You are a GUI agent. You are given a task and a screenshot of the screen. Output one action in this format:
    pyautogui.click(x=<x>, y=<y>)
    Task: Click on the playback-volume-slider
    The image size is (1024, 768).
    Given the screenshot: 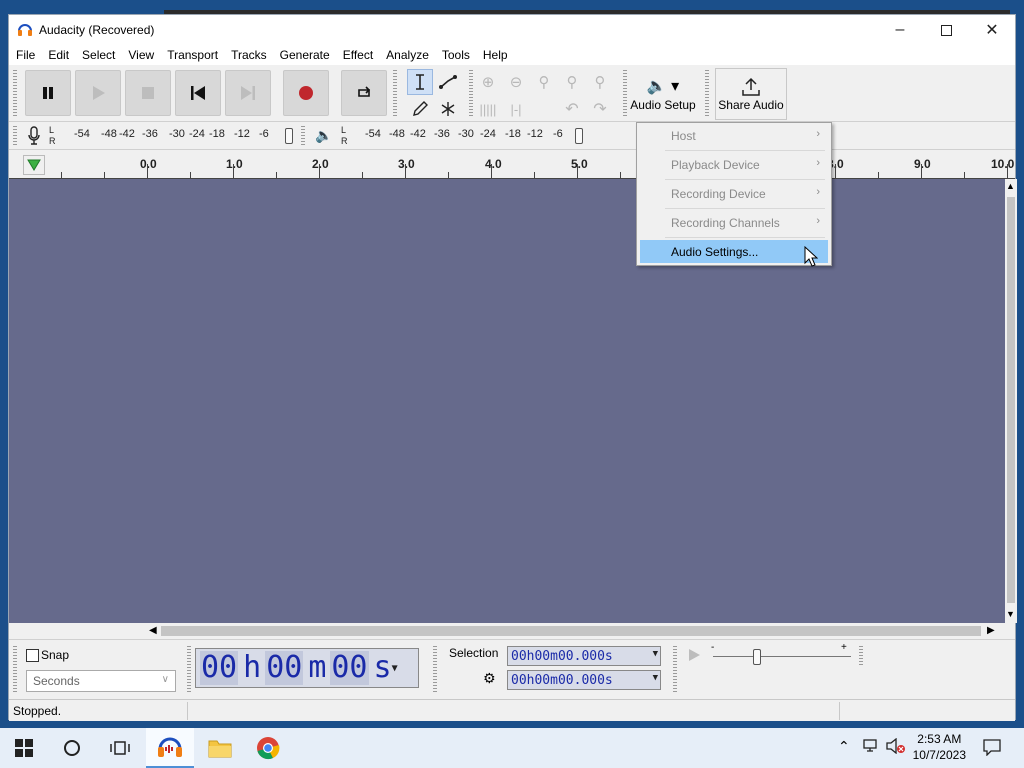 What is the action you would take?
    pyautogui.click(x=579, y=136)
    